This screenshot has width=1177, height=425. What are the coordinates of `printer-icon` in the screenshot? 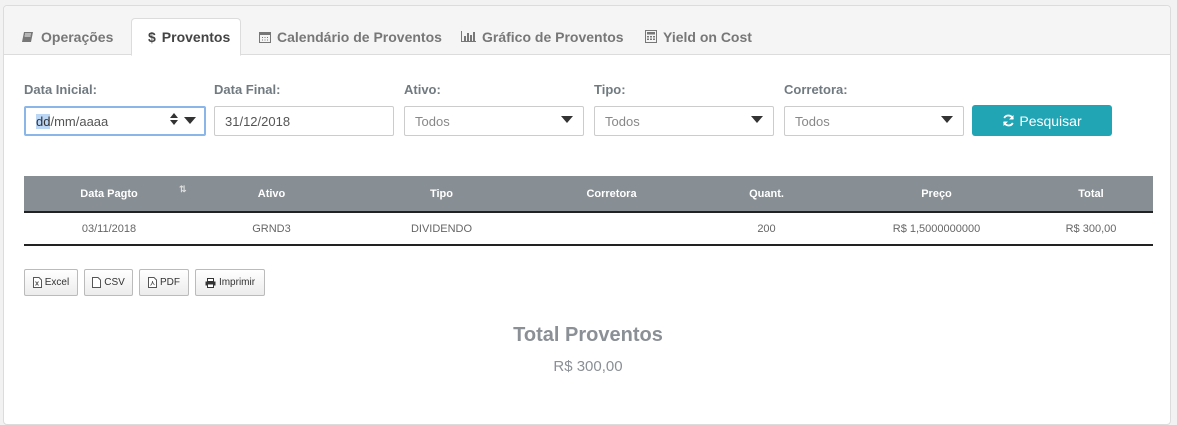 It's located at (210, 282).